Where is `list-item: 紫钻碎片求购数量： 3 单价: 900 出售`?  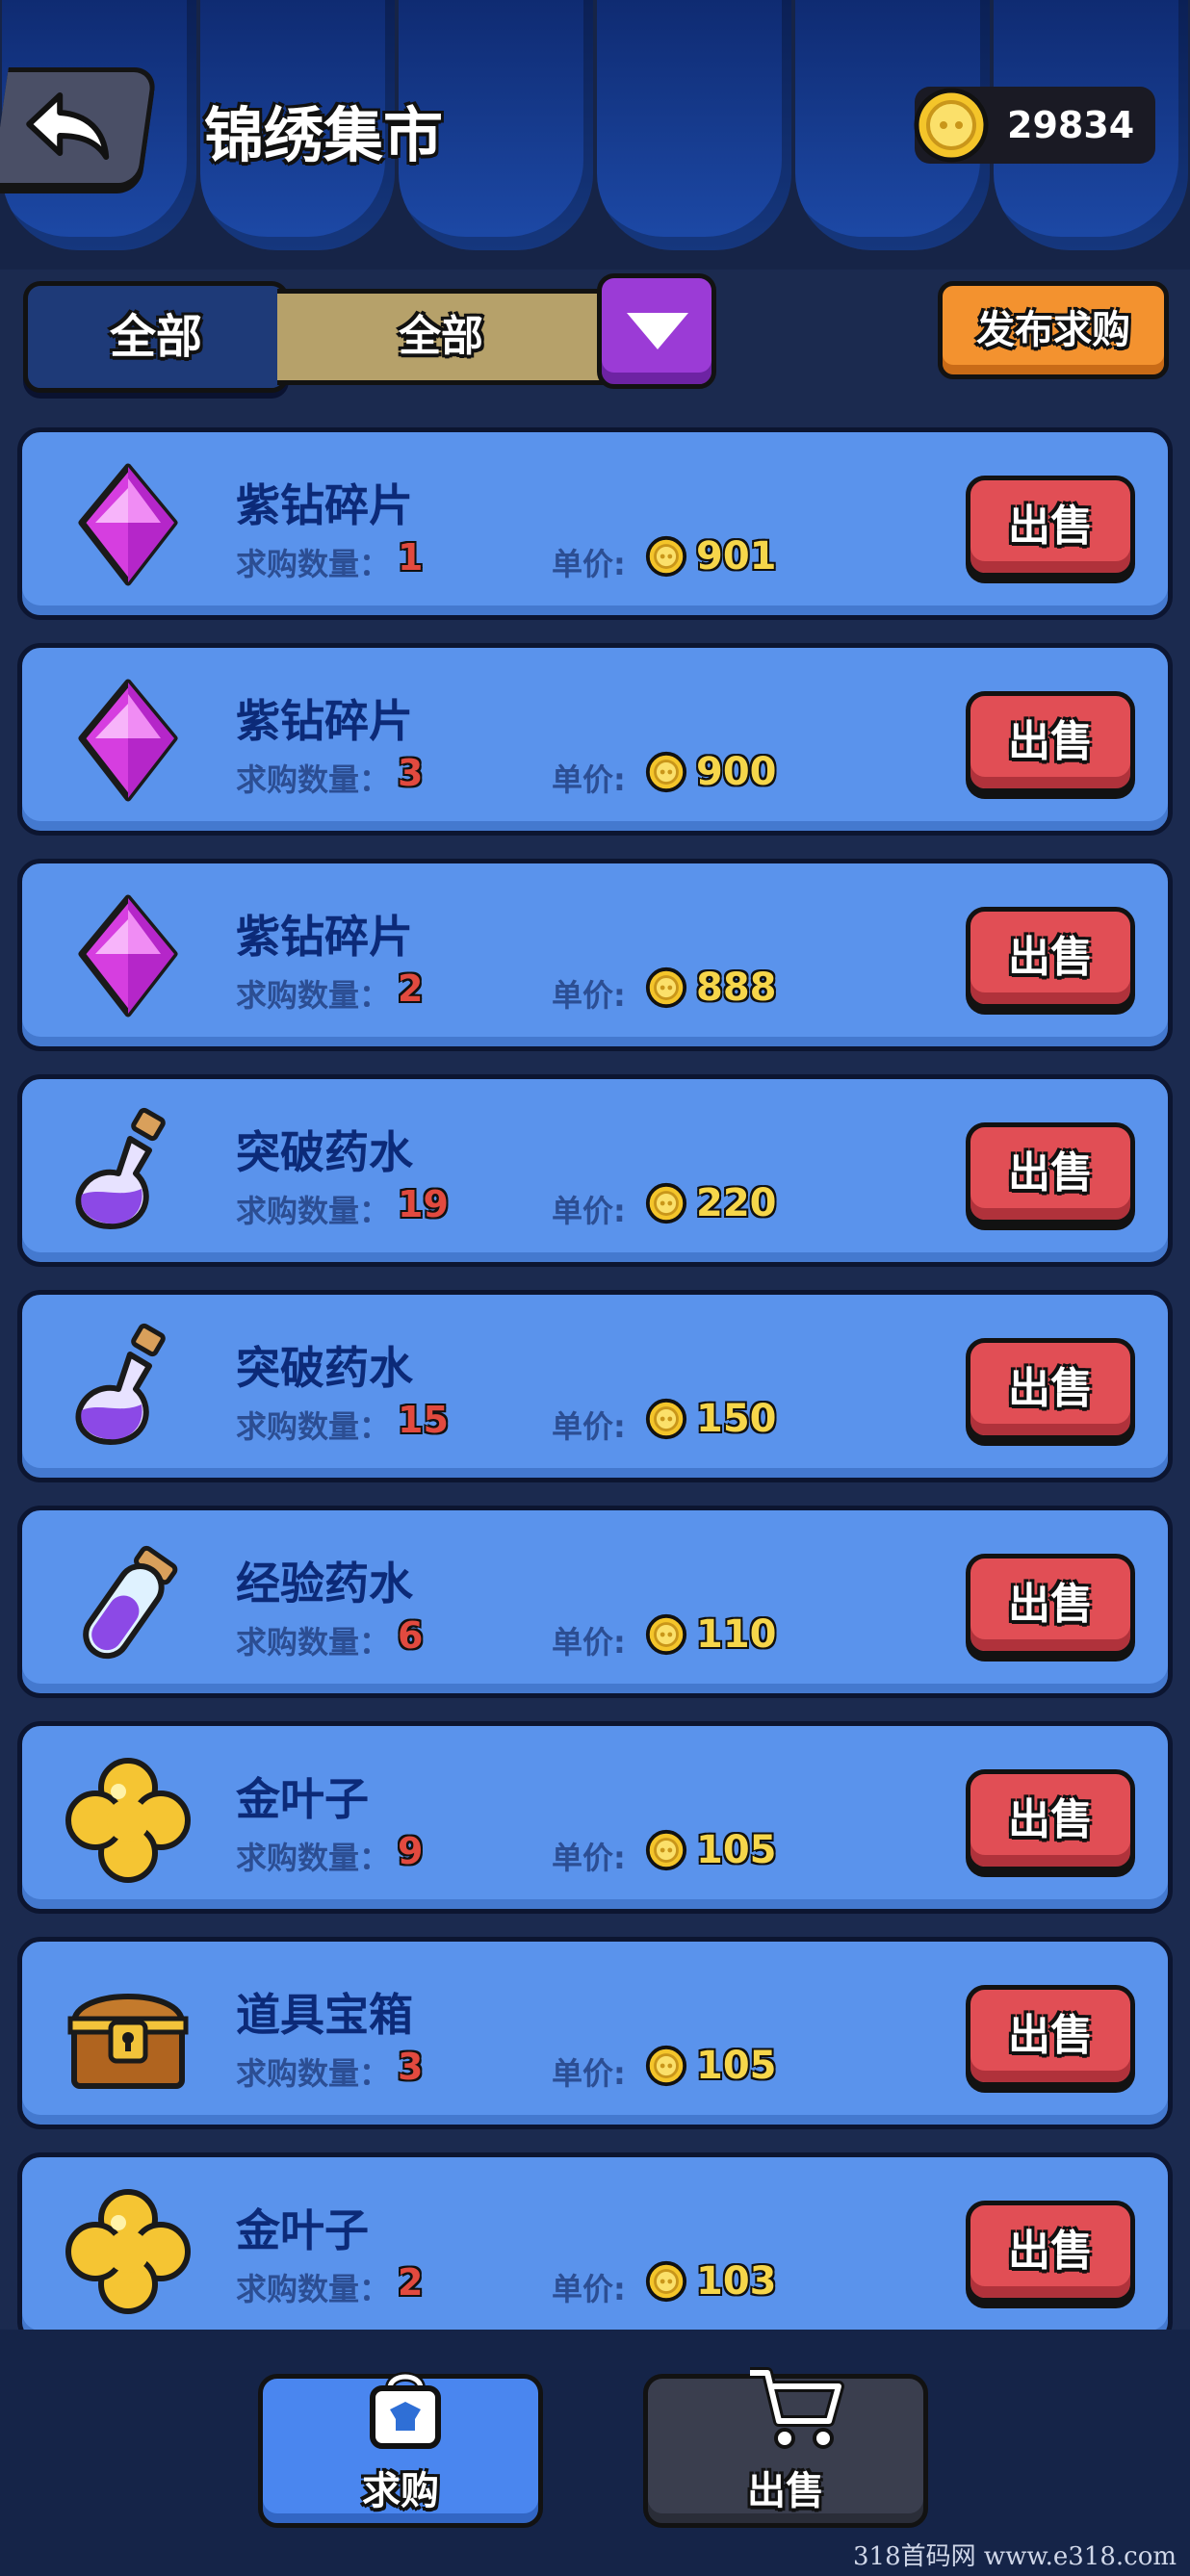
list-item: 紫钻碎片求购数量： 3 单价: 900 出售 is located at coordinates (595, 740).